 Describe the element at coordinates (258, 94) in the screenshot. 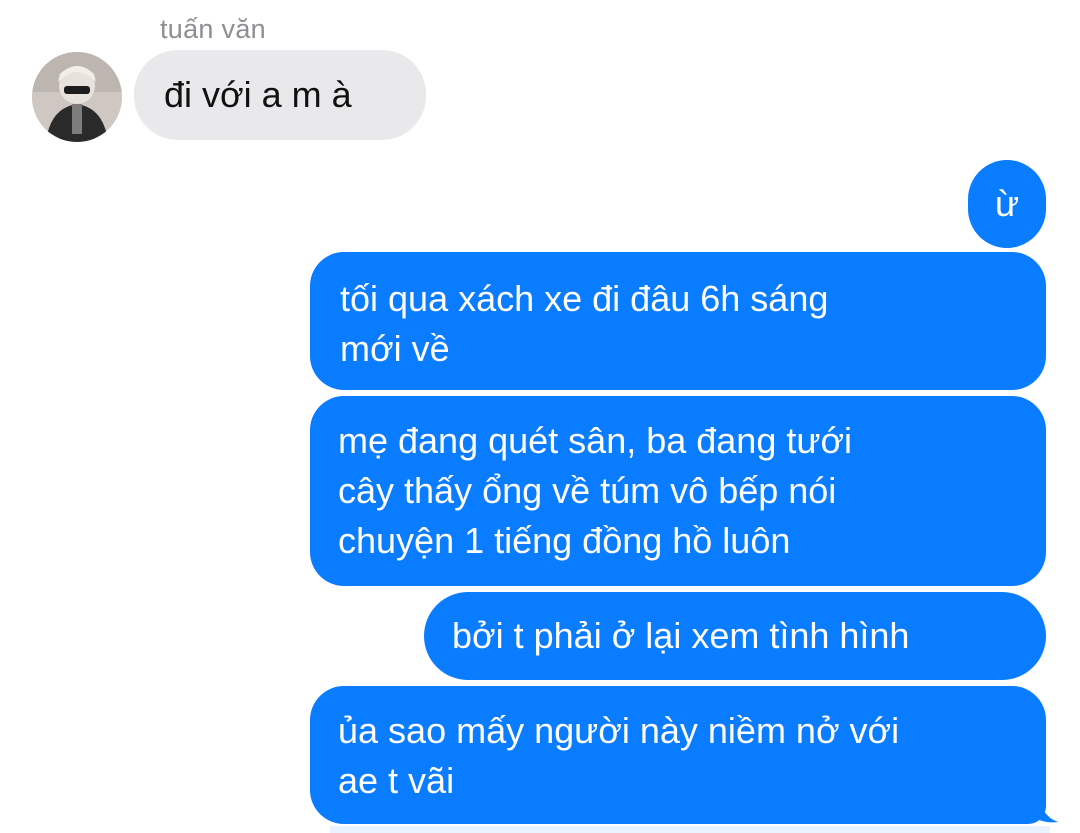

I see `message-text: đi với a m à` at that location.